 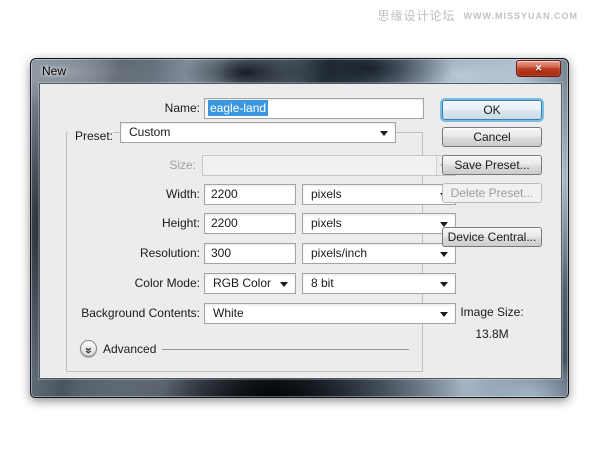 What do you see at coordinates (250, 223) in the screenshot?
I see `height-input: 2200` at bounding box center [250, 223].